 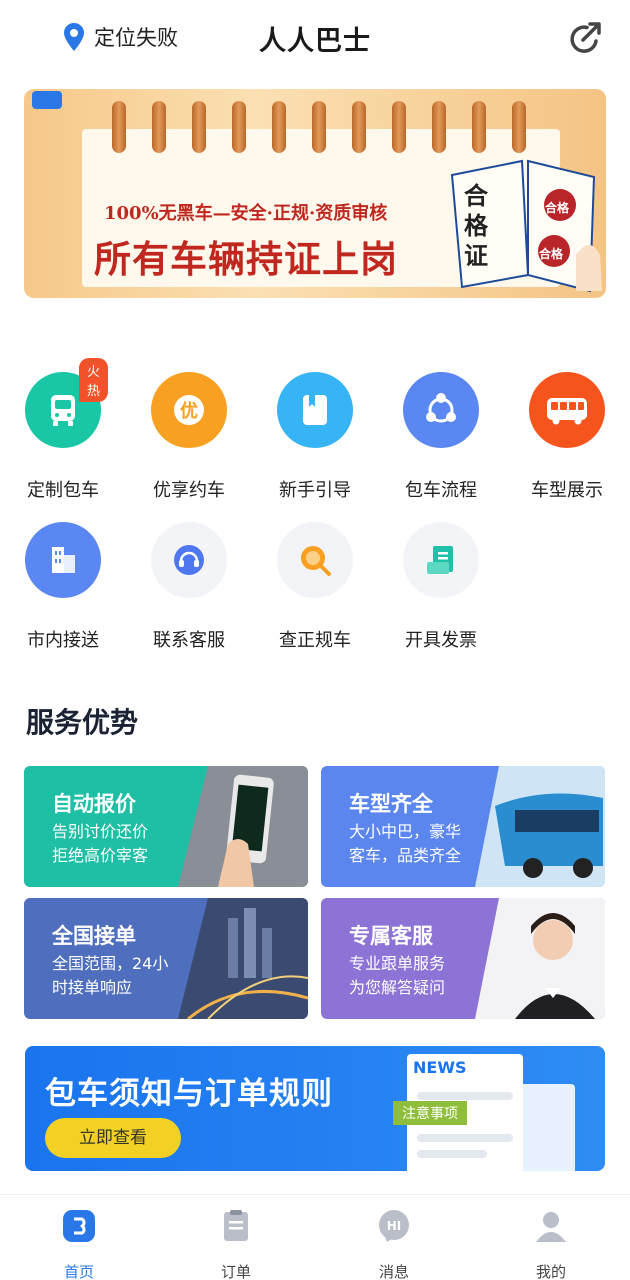 What do you see at coordinates (94, 936) in the screenshot?
I see `card-title: 全国接单` at bounding box center [94, 936].